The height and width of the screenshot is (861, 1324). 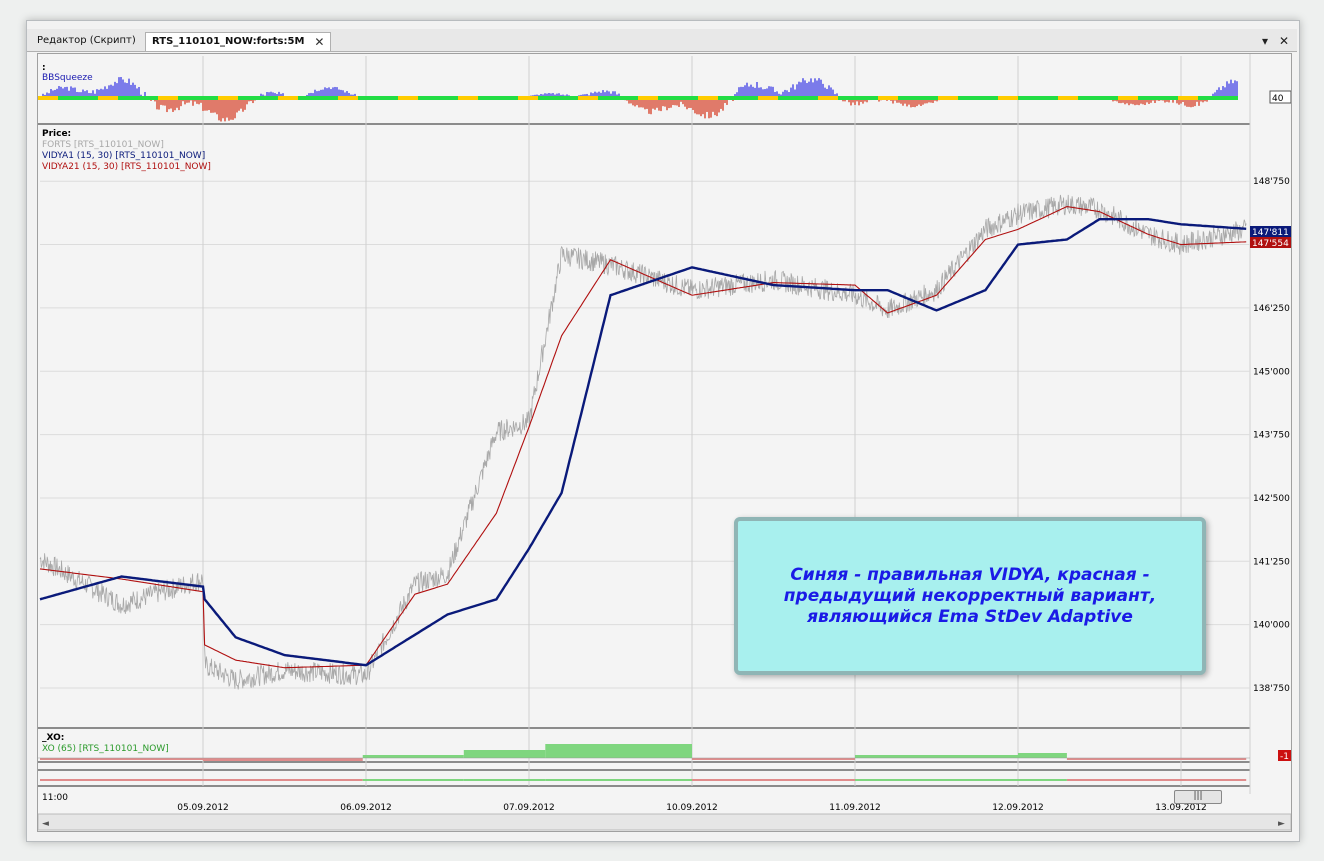 I want to click on x-date-label: 05.09.2012, so click(x=203, y=808).